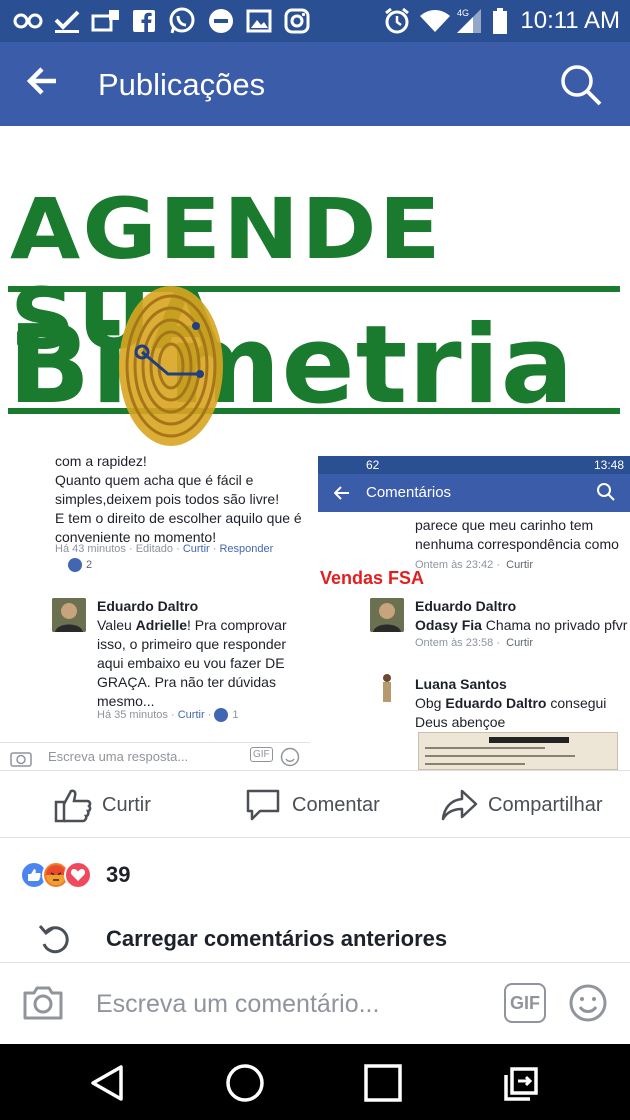  What do you see at coordinates (67, 21) in the screenshot?
I see `check-icon` at bounding box center [67, 21].